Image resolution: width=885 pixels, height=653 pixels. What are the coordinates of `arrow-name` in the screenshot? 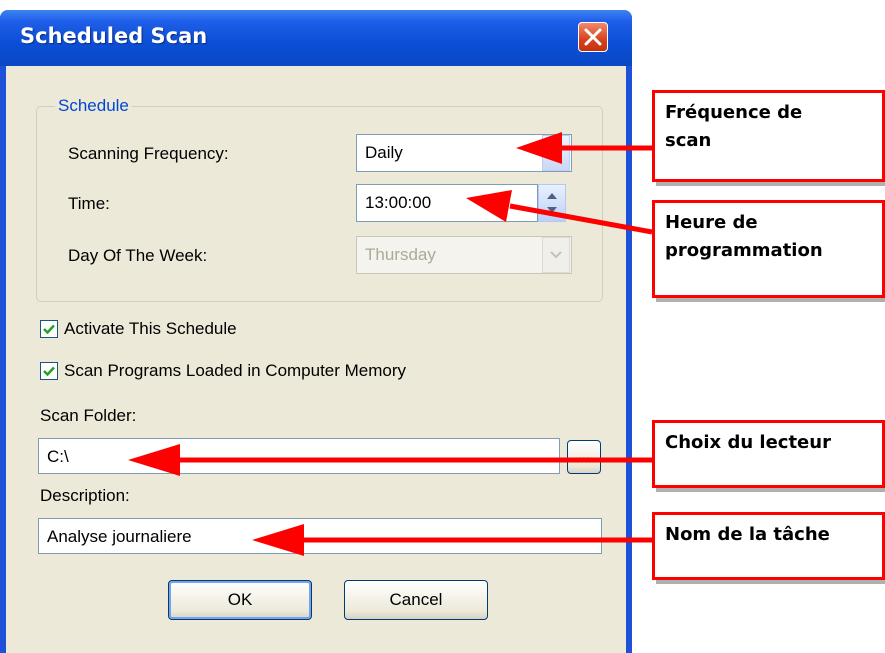 It's located at (452, 540).